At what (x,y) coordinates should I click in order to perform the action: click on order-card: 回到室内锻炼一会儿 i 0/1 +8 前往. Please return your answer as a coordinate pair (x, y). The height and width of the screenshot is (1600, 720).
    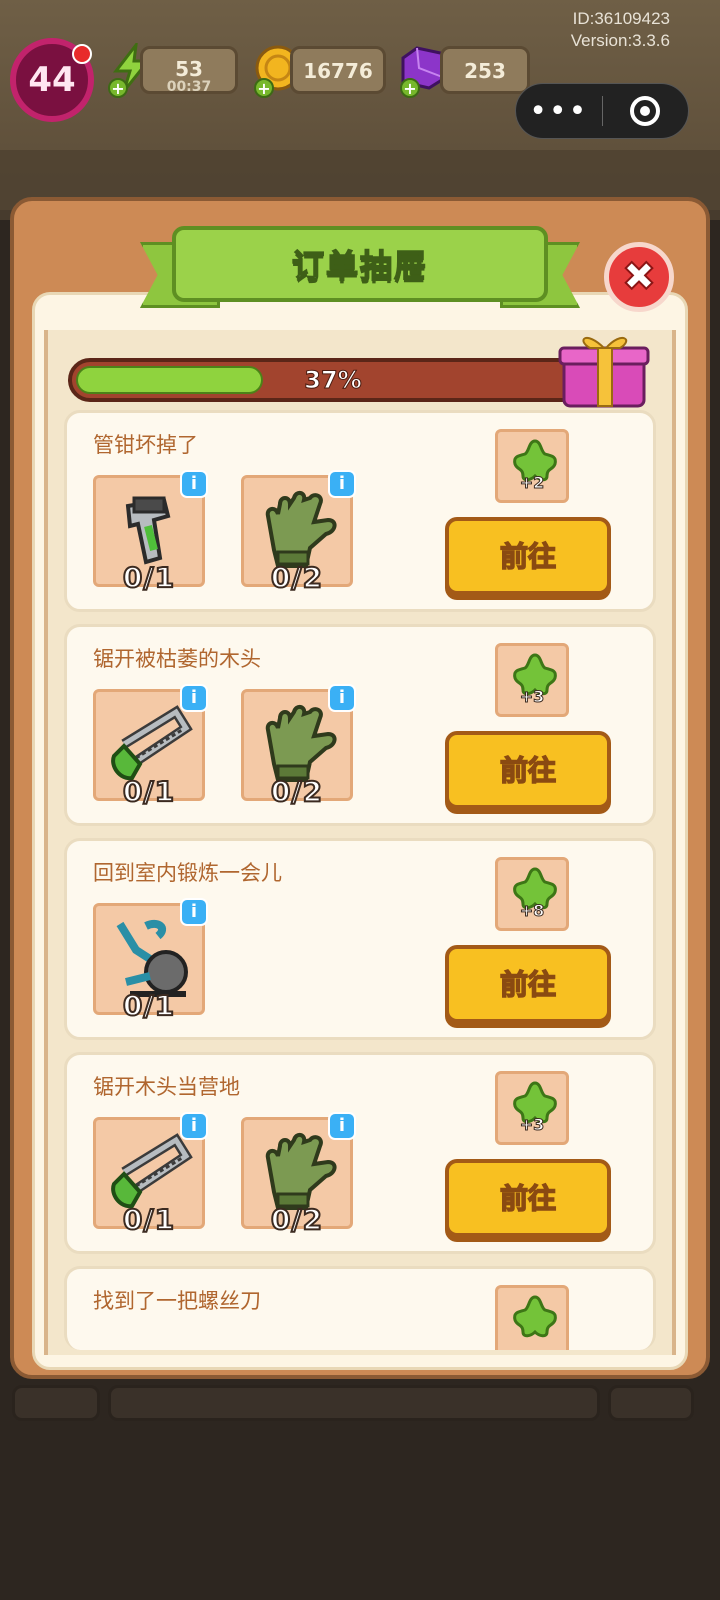
    Looking at the image, I should click on (360, 939).